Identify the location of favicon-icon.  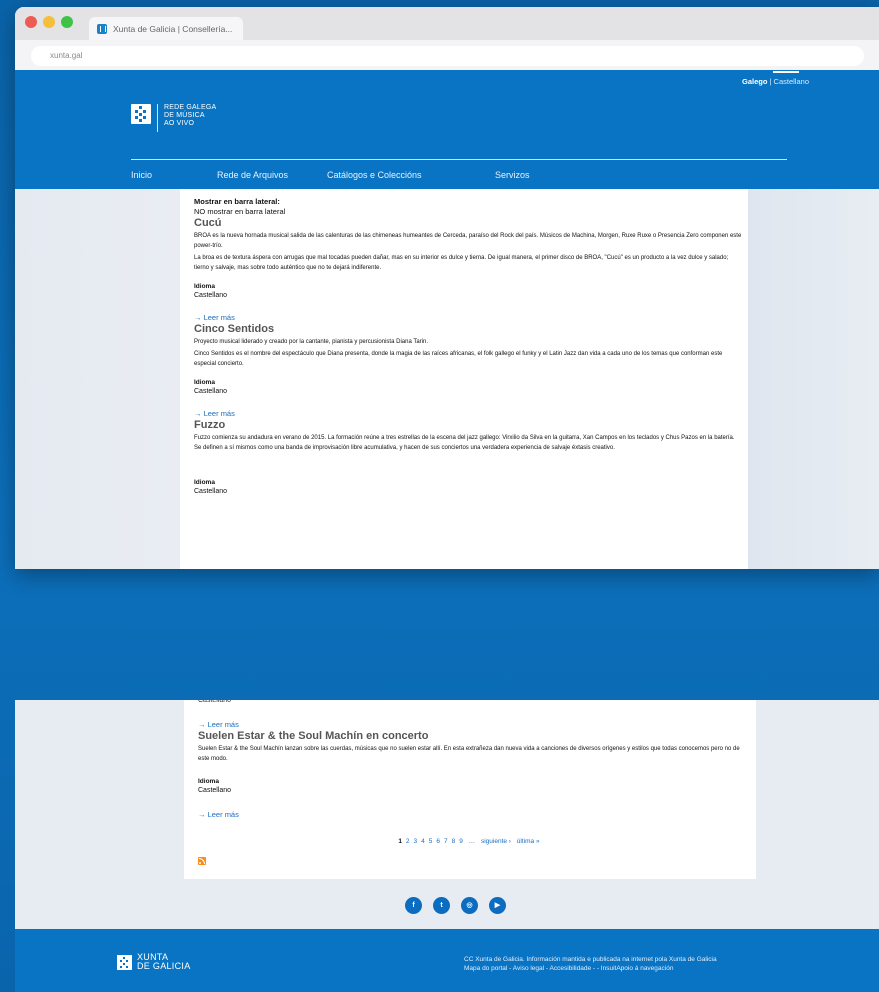
(102, 28).